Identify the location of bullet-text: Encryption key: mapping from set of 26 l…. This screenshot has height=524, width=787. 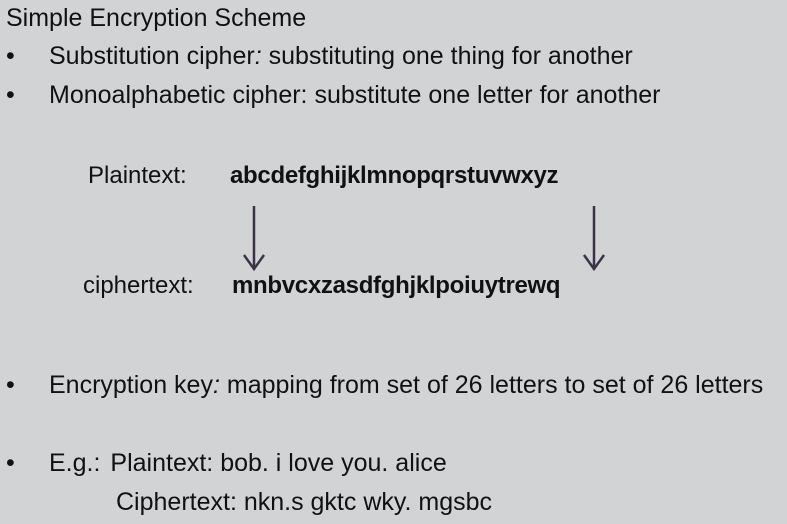
(416, 385).